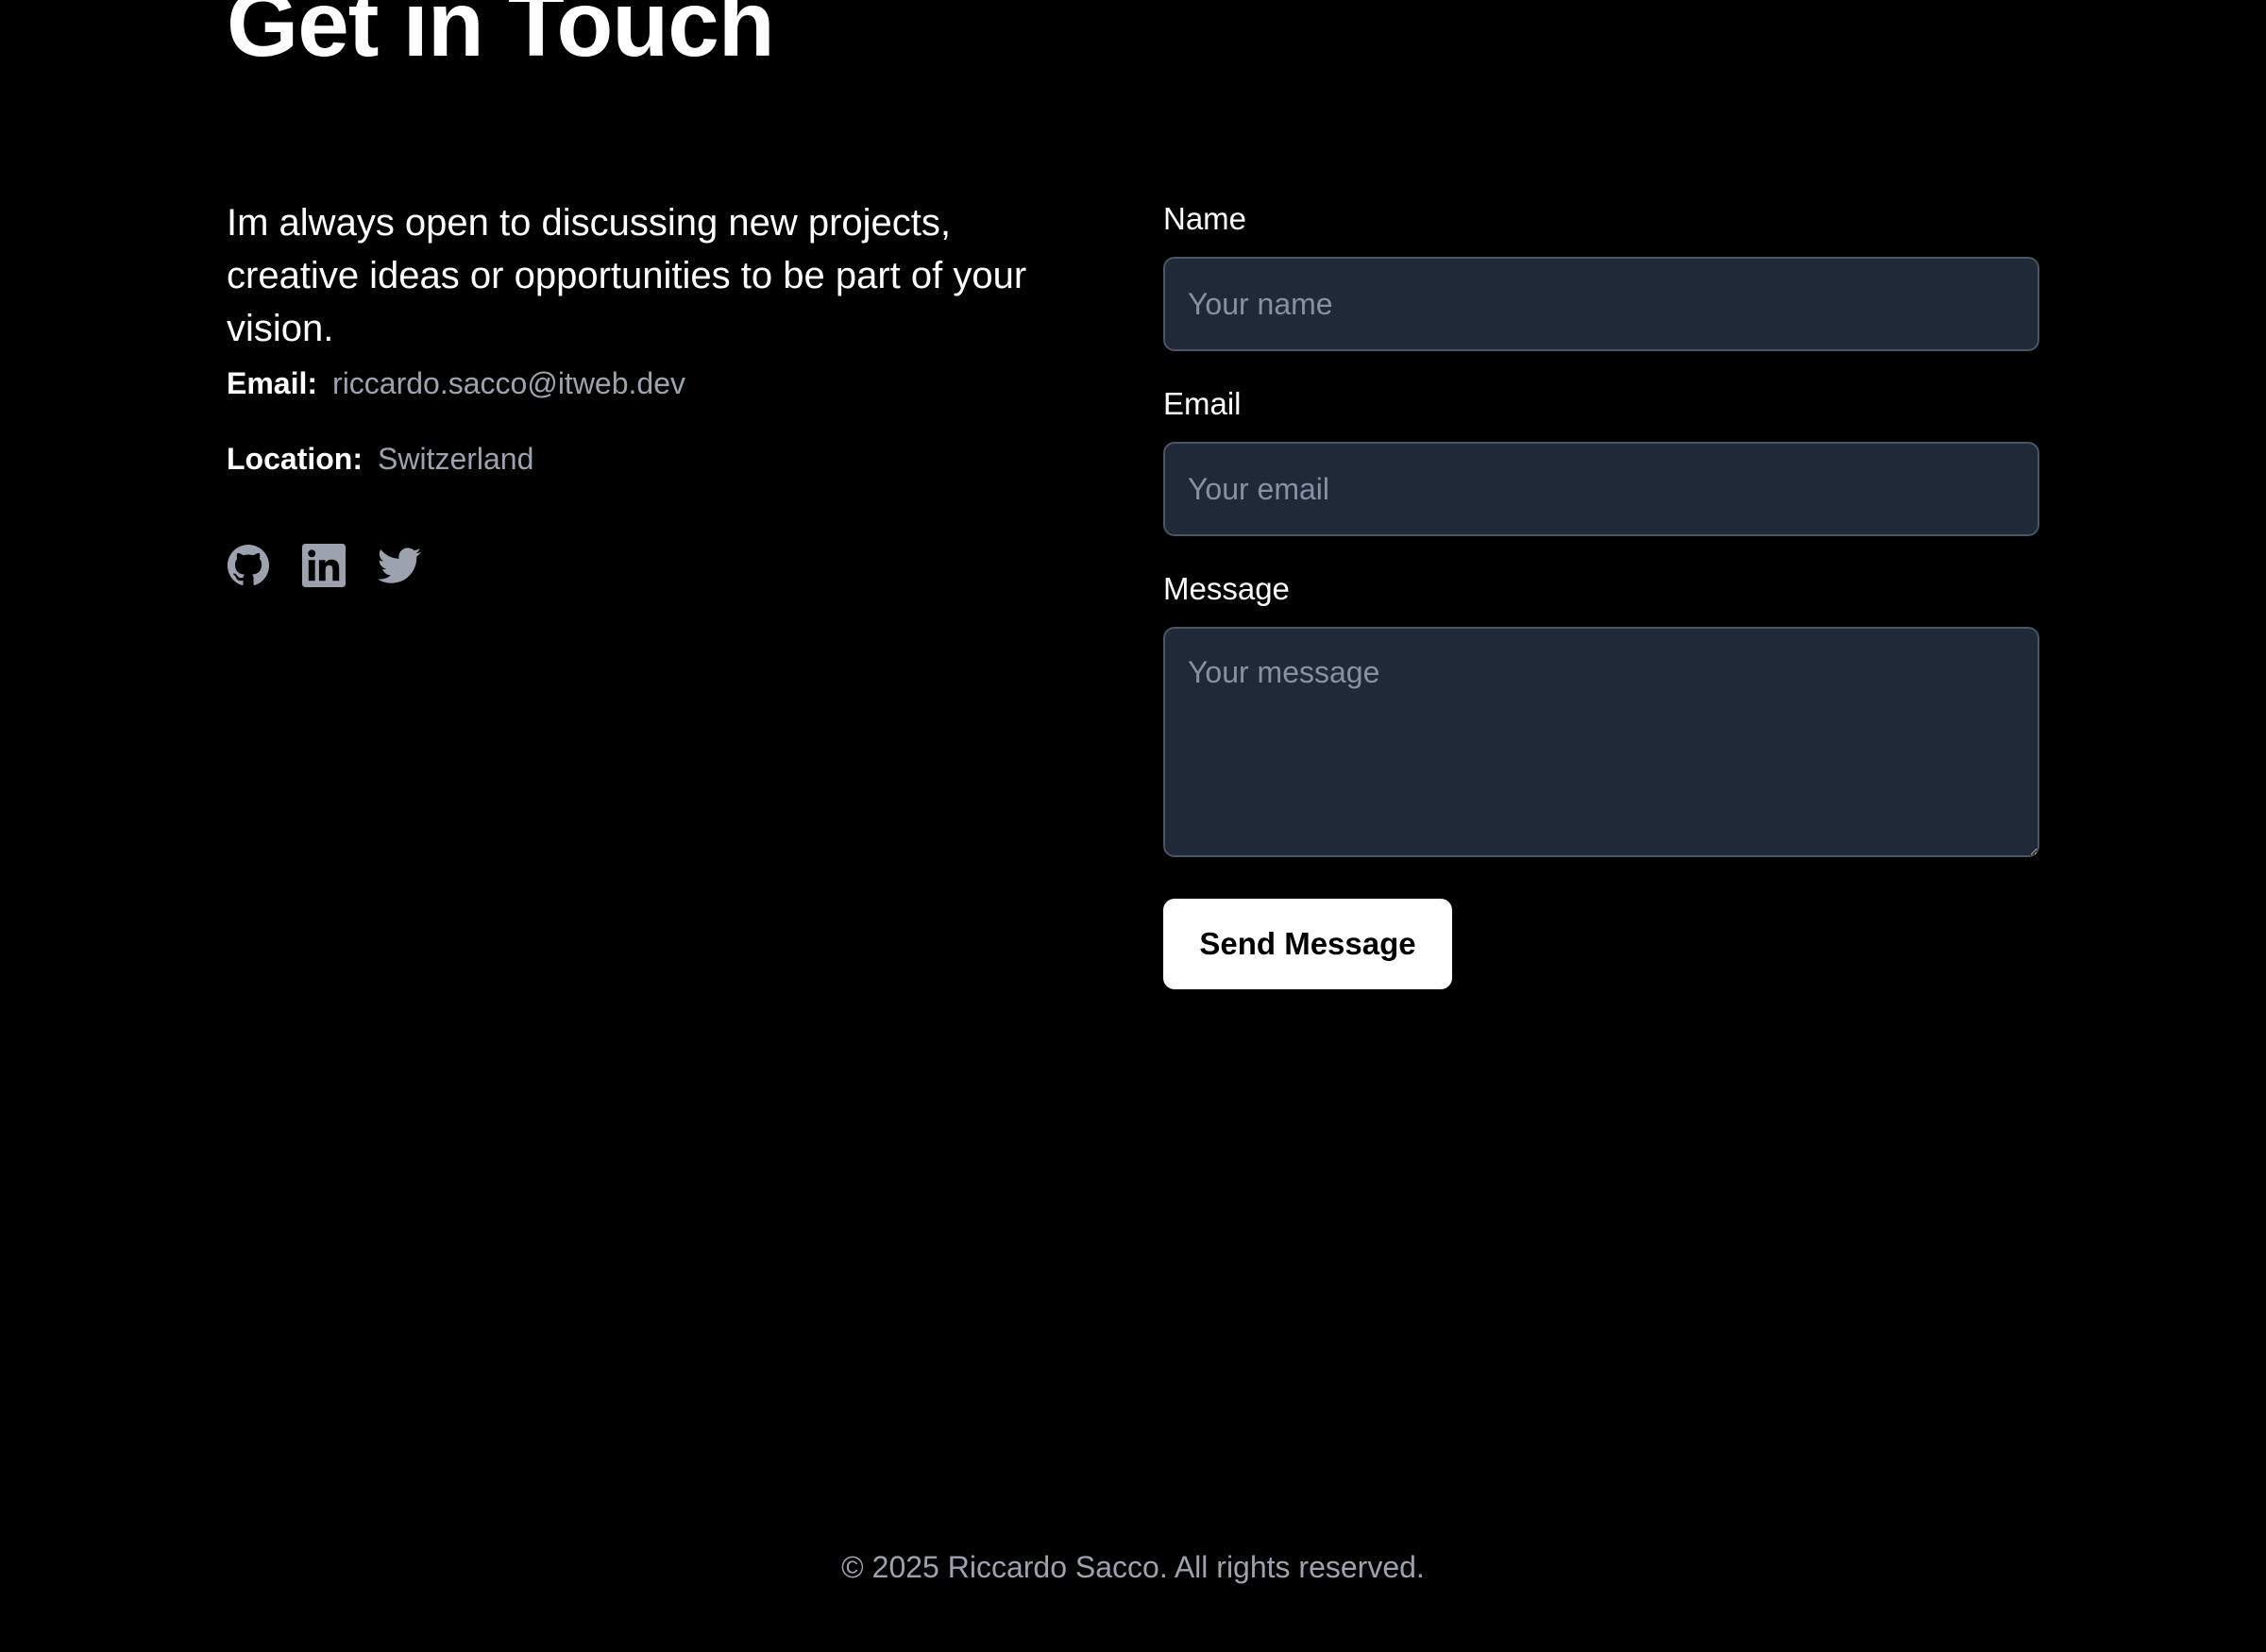 The width and height of the screenshot is (2266, 1652). Describe the element at coordinates (1202, 403) in the screenshot. I see `email-field-label: Email` at that location.